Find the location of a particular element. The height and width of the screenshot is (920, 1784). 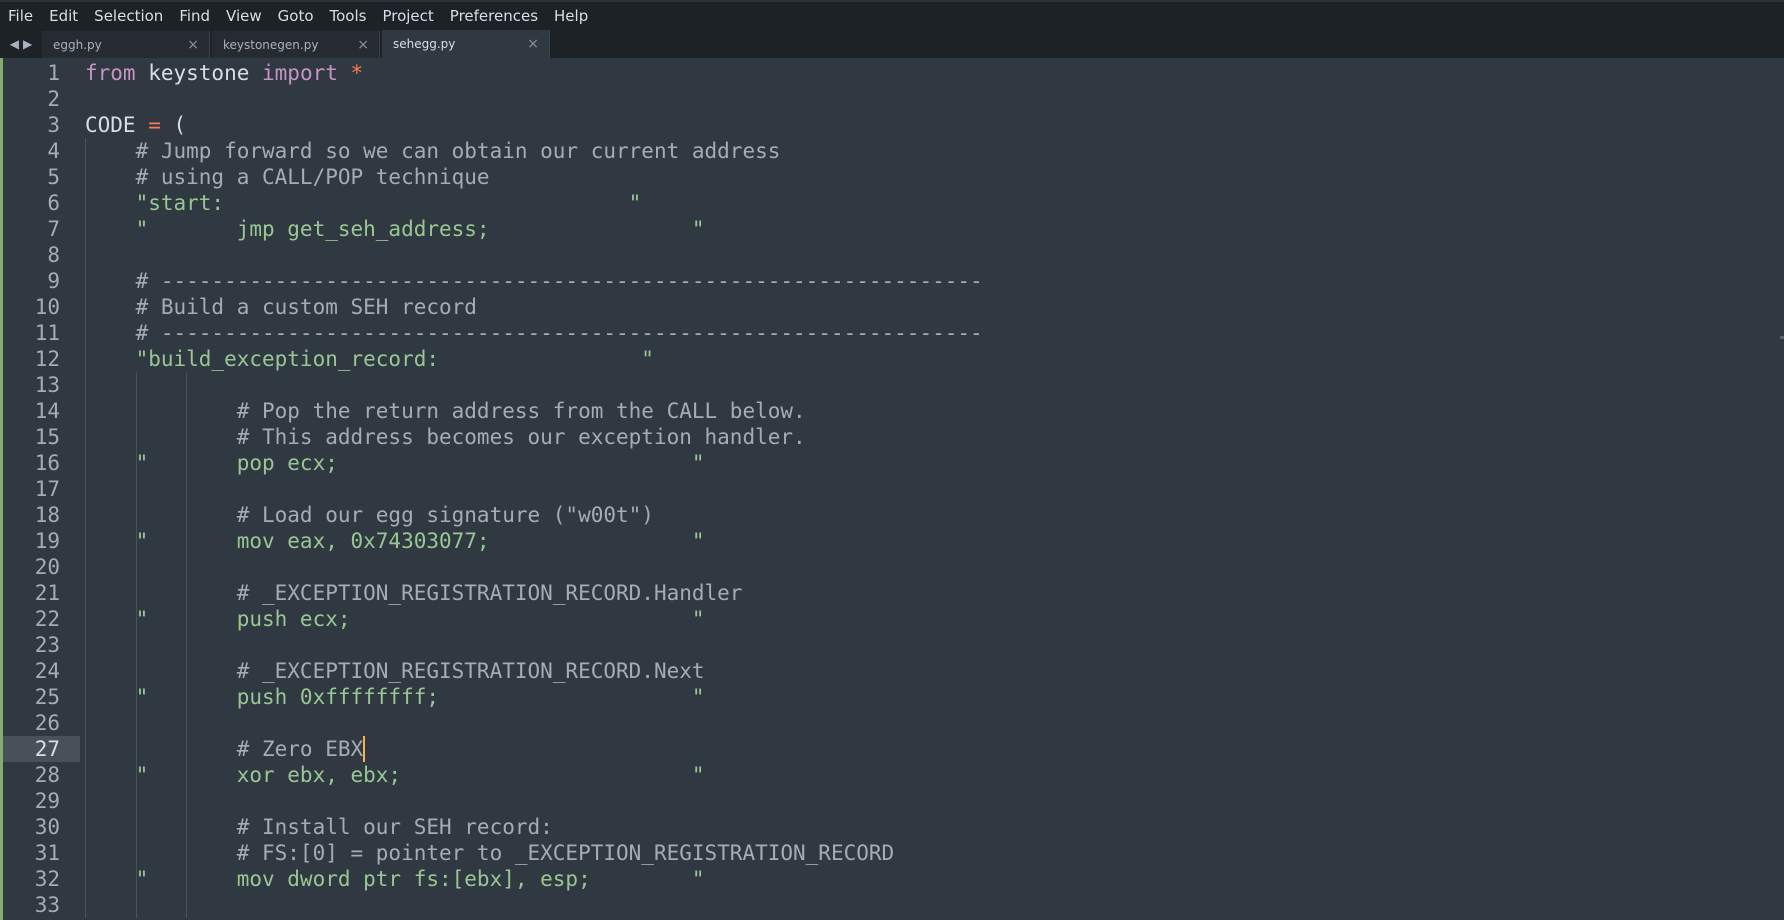

tab-nav: ◀ ▶ is located at coordinates (21, 44).